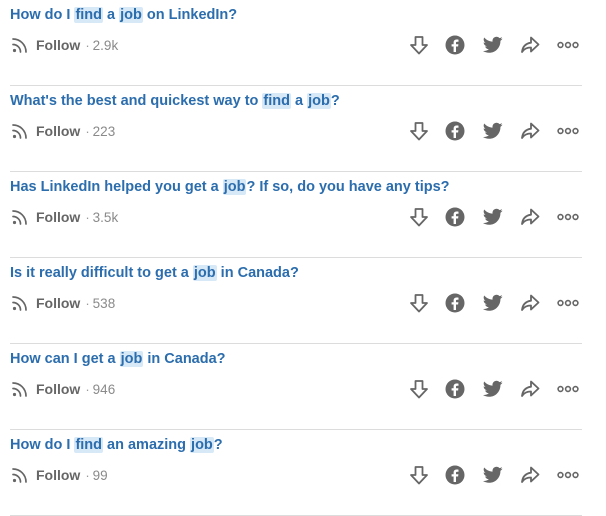 This screenshot has height=516, width=606. I want to click on follower-count: 223, so click(104, 131).